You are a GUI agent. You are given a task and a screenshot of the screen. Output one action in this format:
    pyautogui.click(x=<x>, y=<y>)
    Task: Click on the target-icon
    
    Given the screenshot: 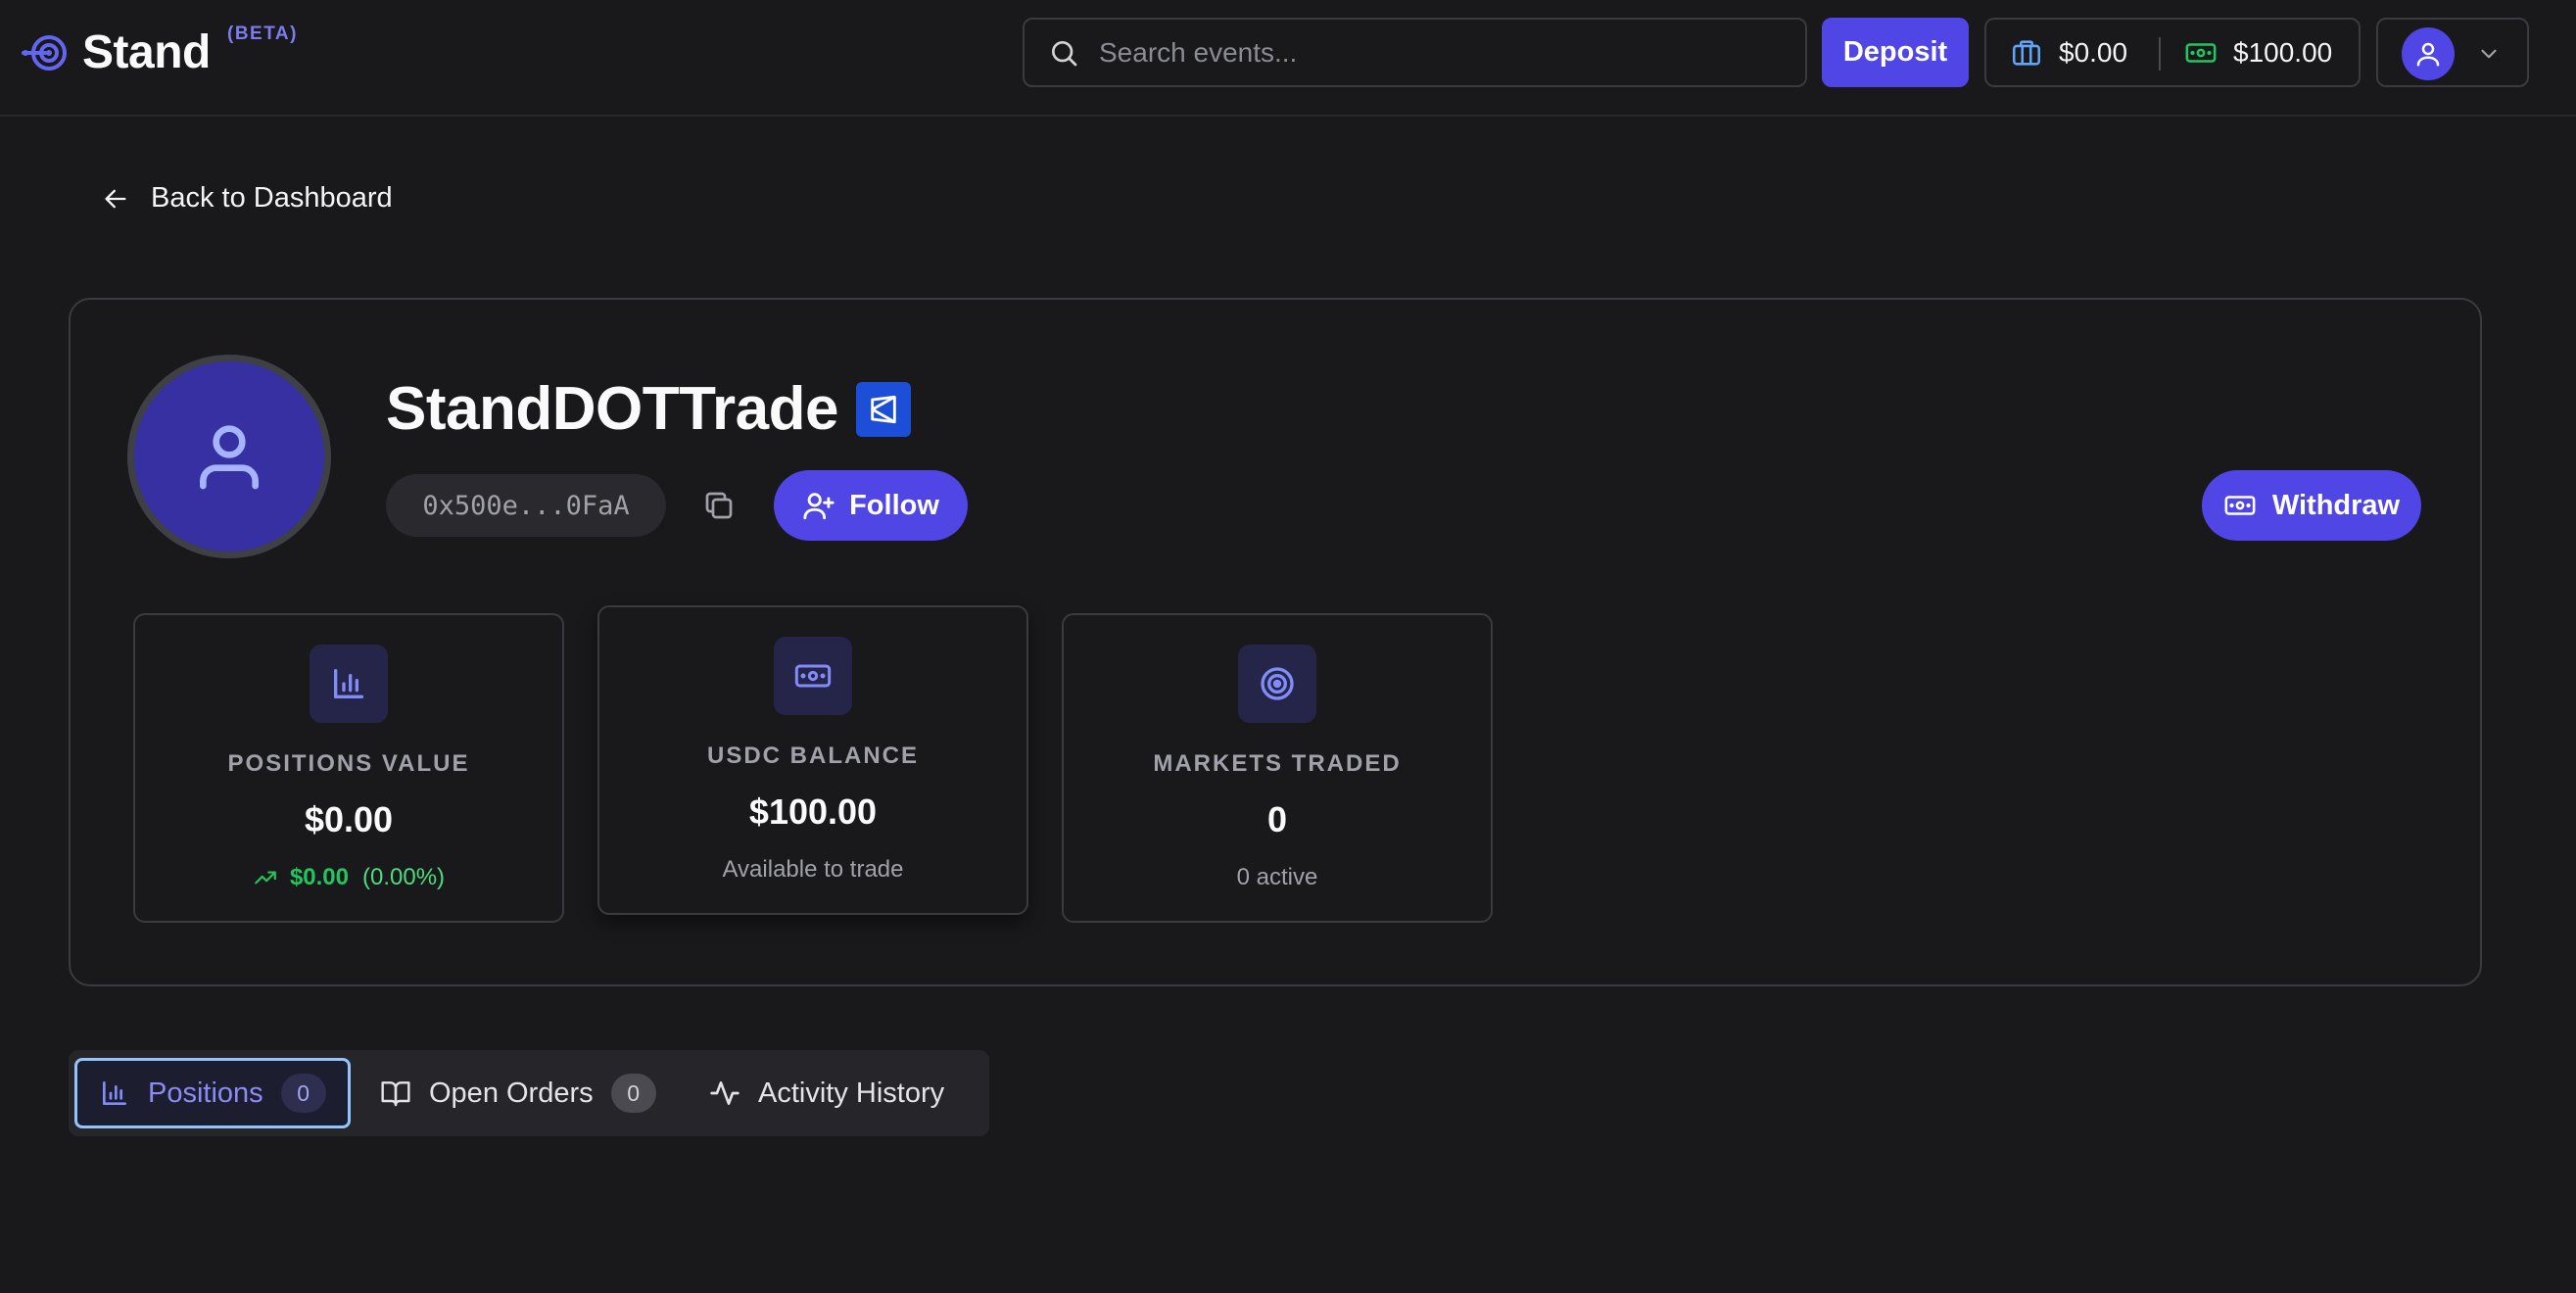 What is the action you would take?
    pyautogui.click(x=1277, y=683)
    